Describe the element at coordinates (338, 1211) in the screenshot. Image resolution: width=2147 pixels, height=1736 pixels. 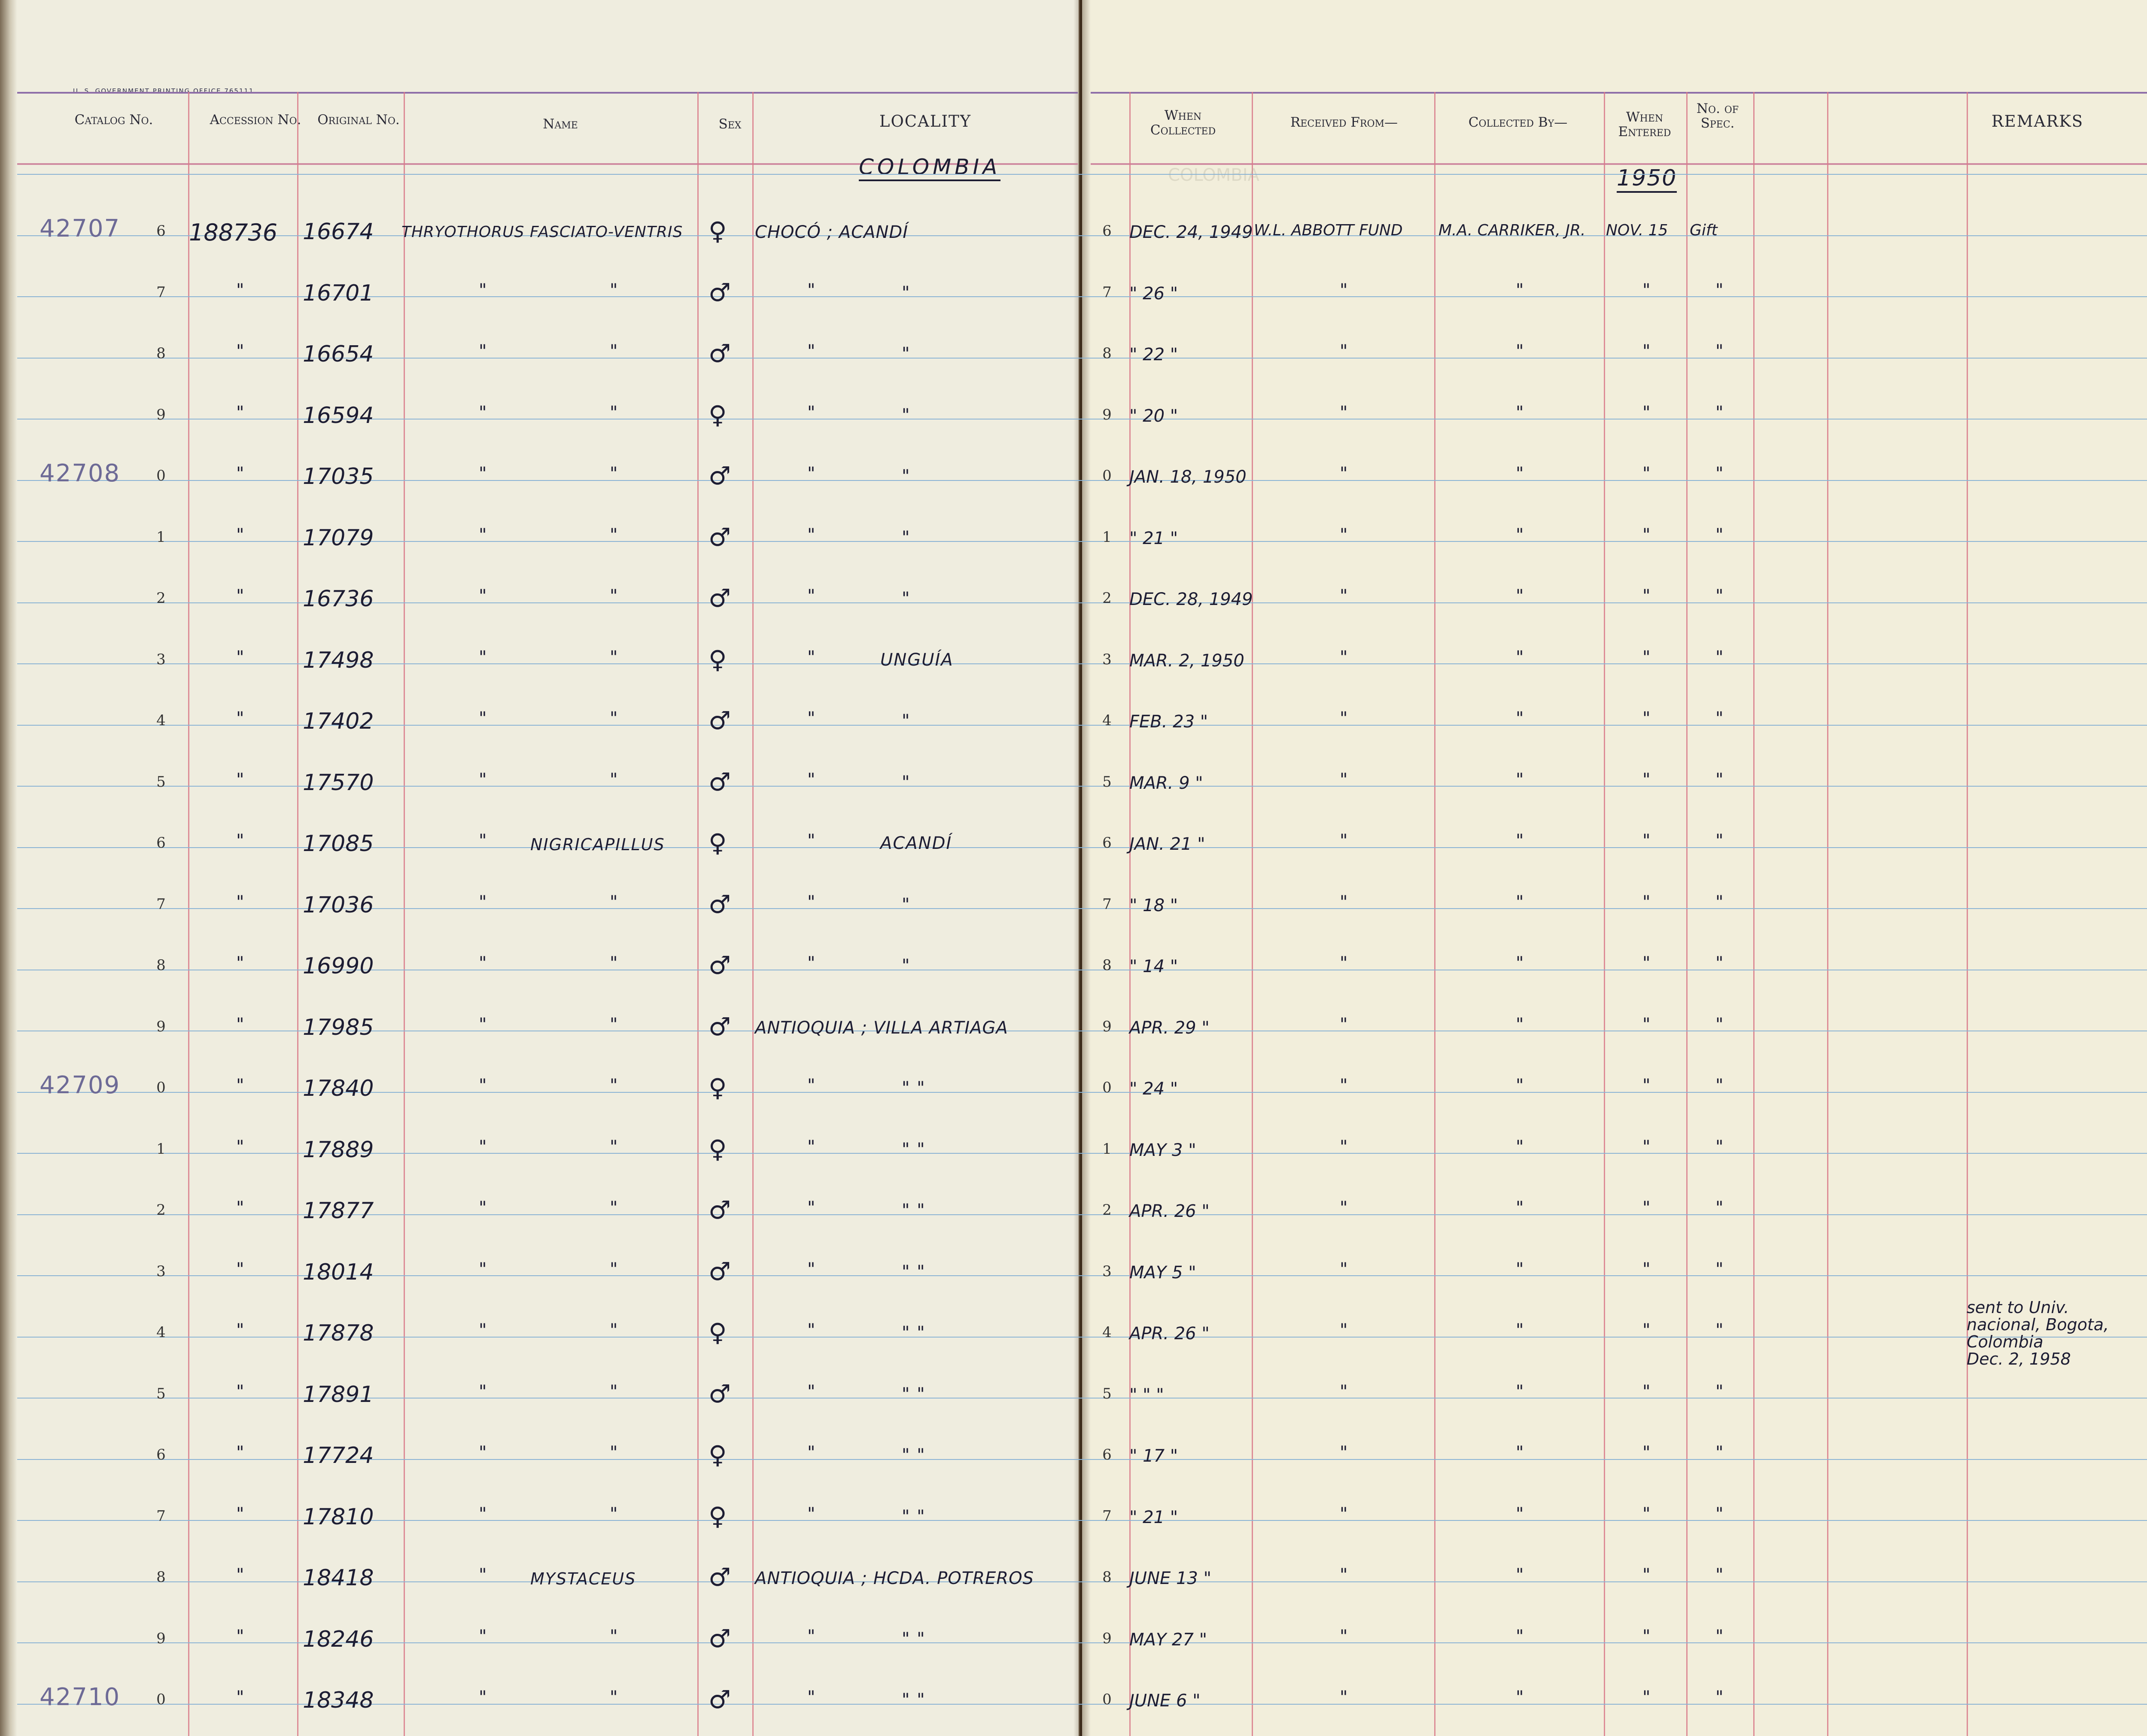
I see `original-no: 17877` at that location.